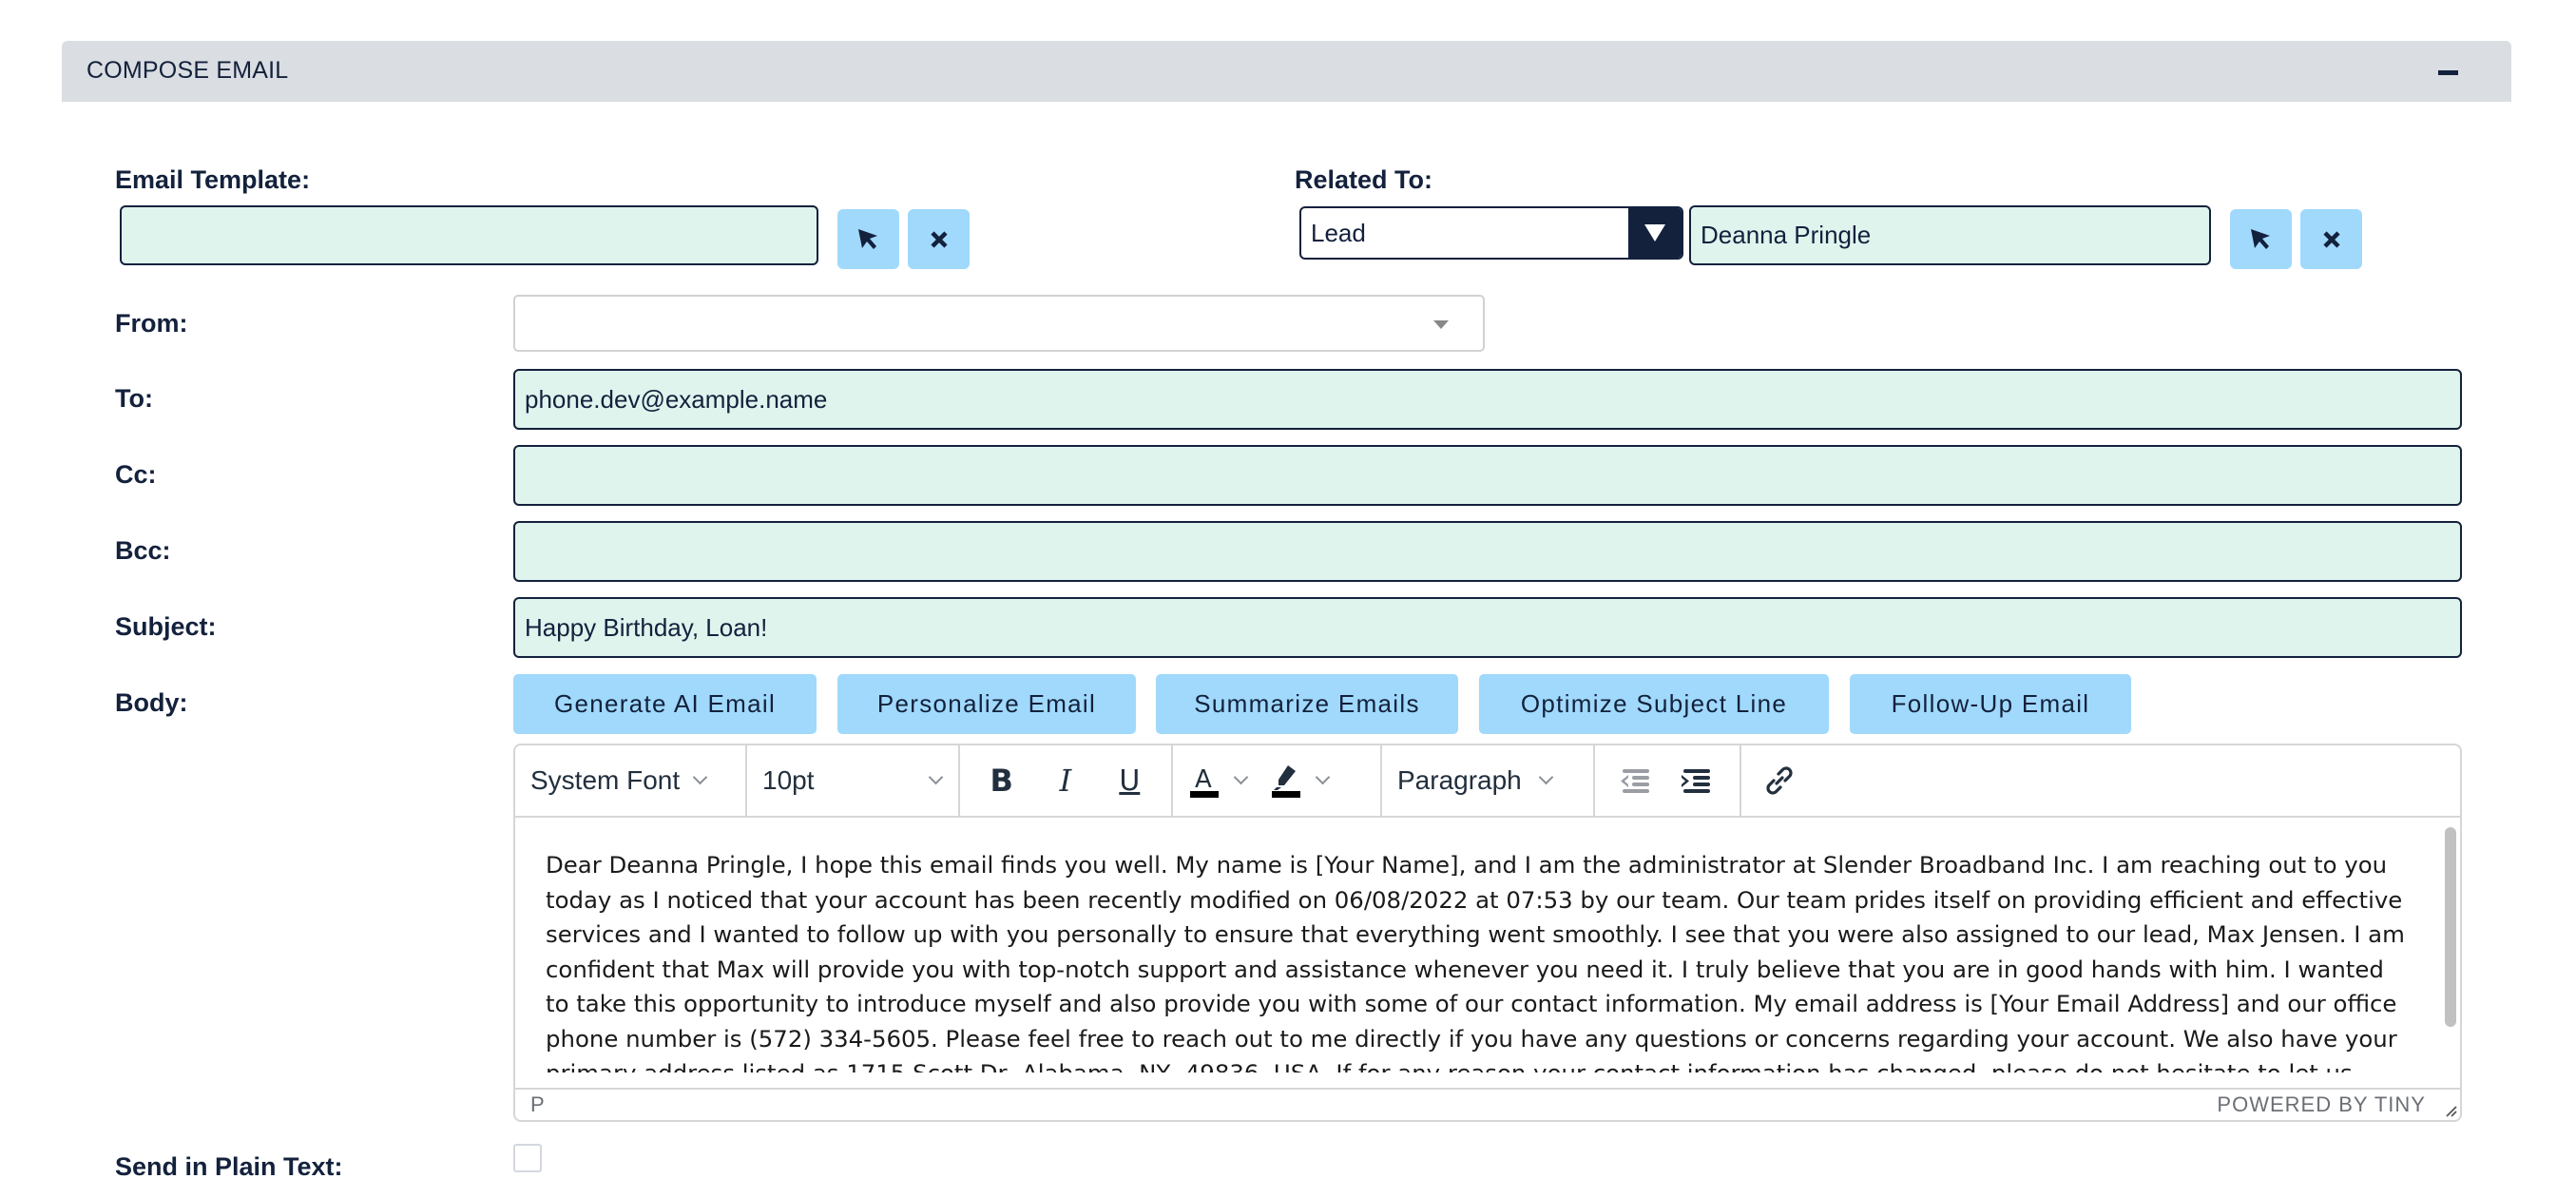 The height and width of the screenshot is (1198, 2576). What do you see at coordinates (1307, 704) in the screenshot?
I see `summarize-emails-button: Summarize Emails` at bounding box center [1307, 704].